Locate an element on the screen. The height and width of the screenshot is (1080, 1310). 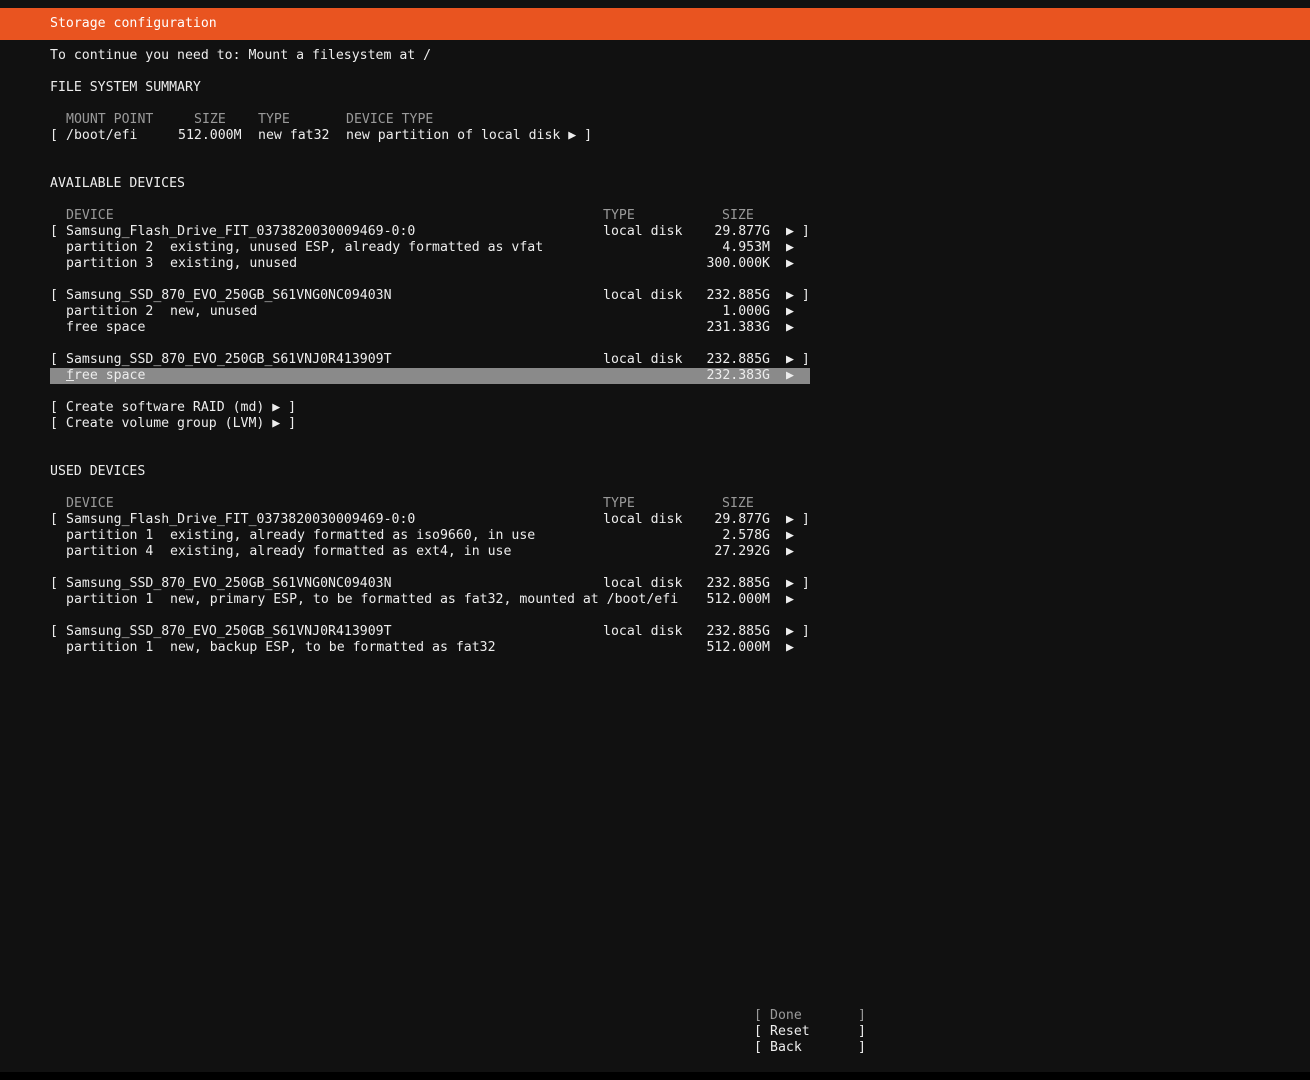
free-space-size: 231.383G is located at coordinates (738, 327).